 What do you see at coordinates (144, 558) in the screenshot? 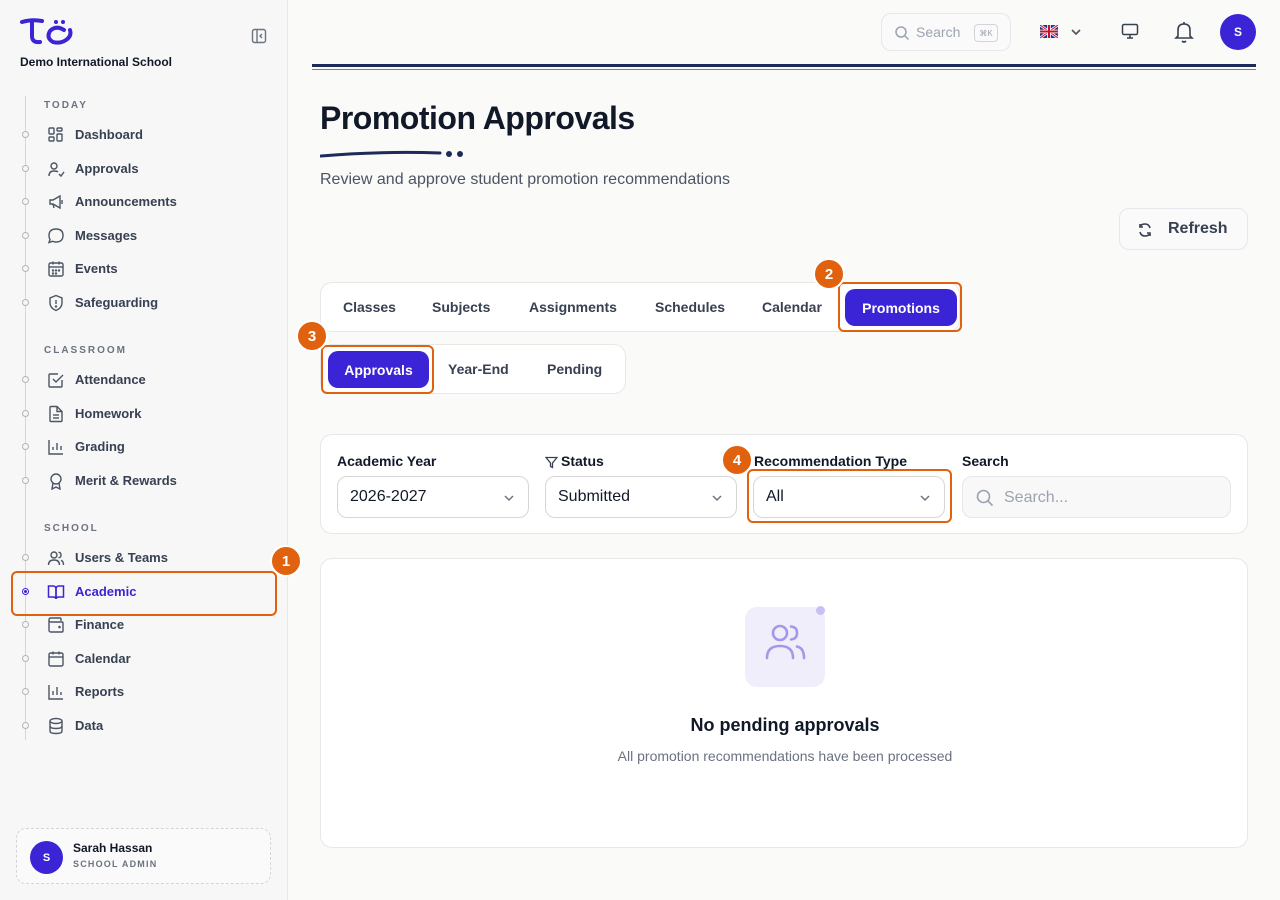
I see `sidebar-item-users-teams: Users & Teams` at bounding box center [144, 558].